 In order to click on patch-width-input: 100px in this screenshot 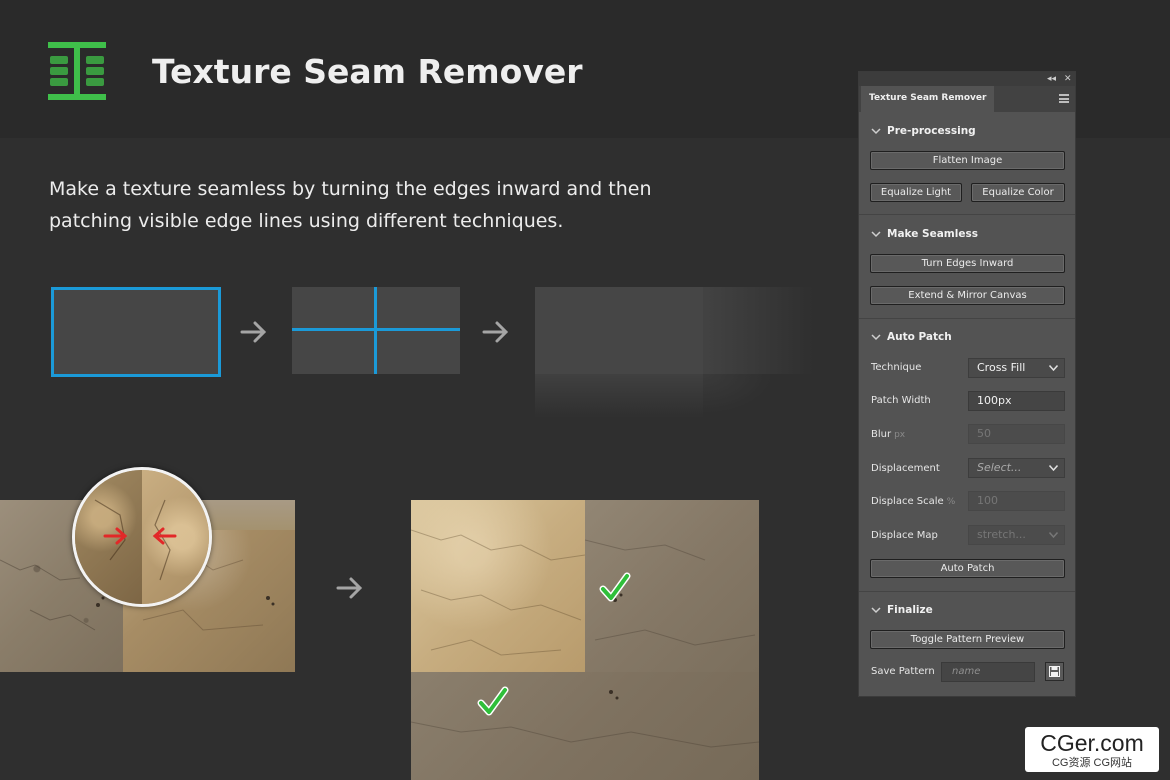, I will do `click(1016, 401)`.